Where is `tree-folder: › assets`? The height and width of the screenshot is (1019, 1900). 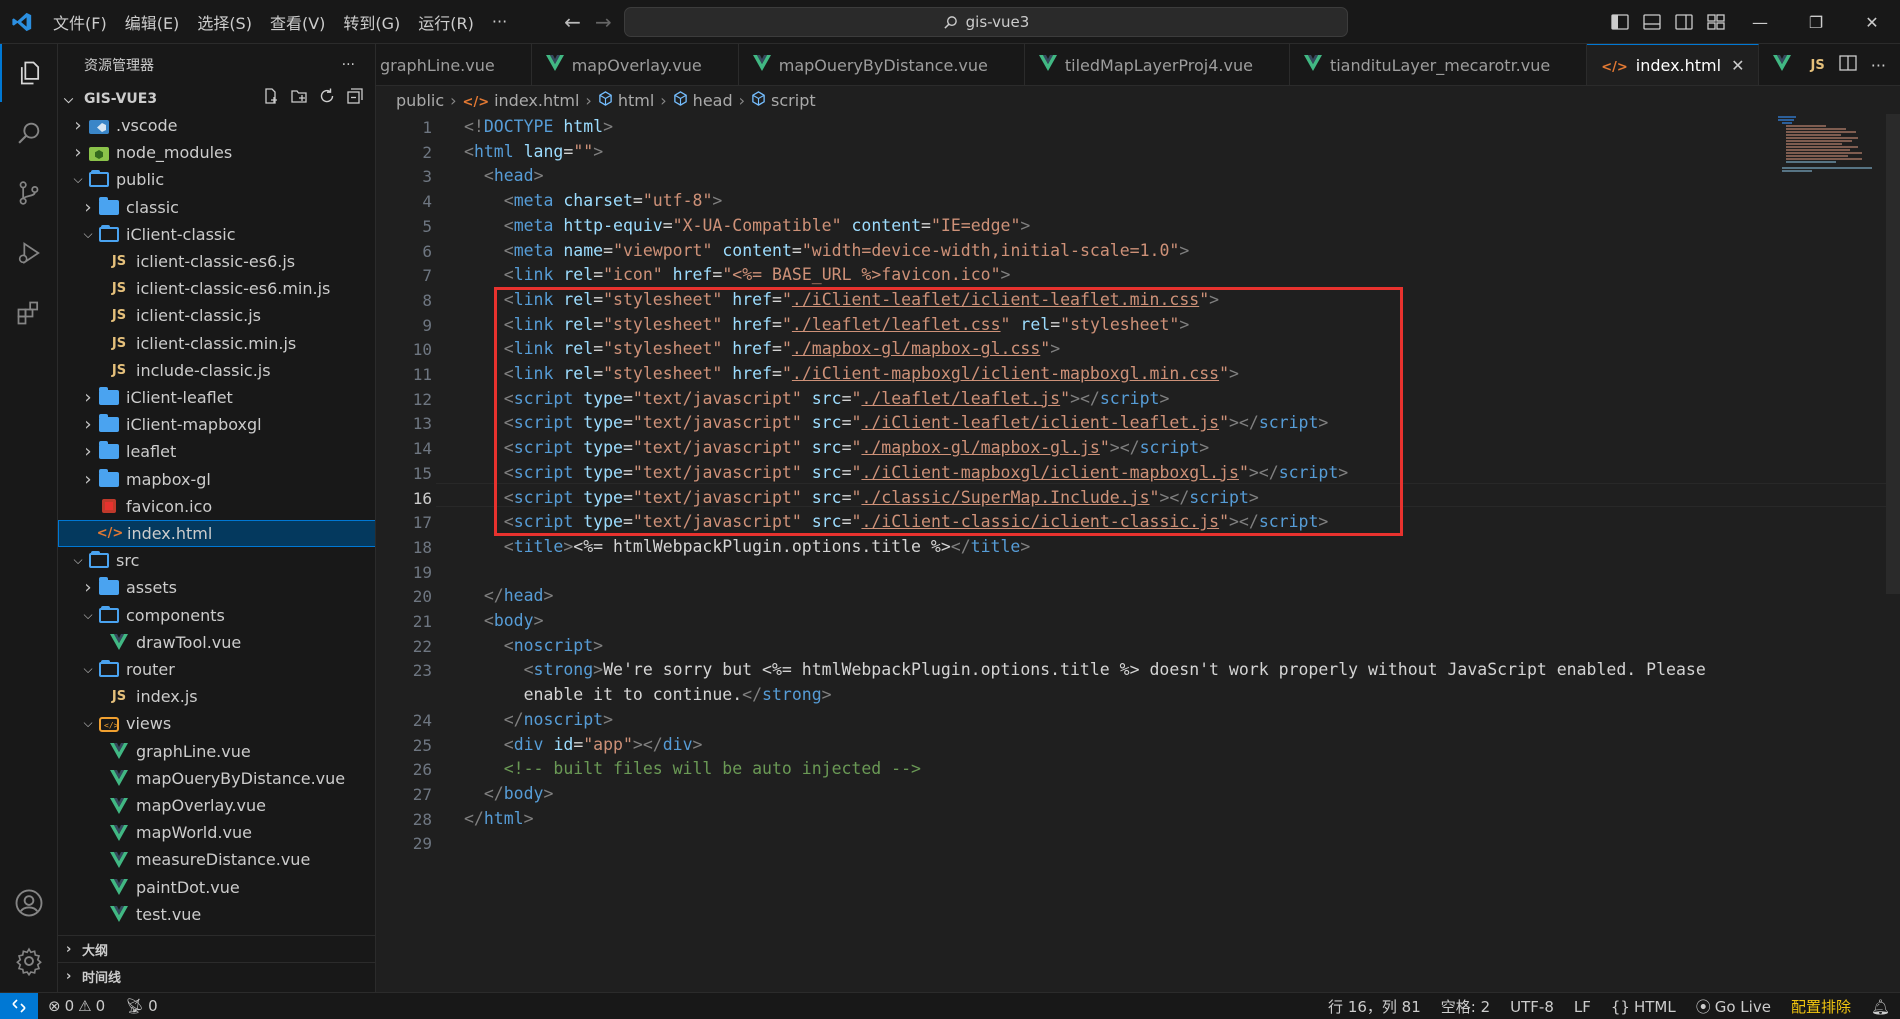
tree-folder: › assets is located at coordinates (216, 587).